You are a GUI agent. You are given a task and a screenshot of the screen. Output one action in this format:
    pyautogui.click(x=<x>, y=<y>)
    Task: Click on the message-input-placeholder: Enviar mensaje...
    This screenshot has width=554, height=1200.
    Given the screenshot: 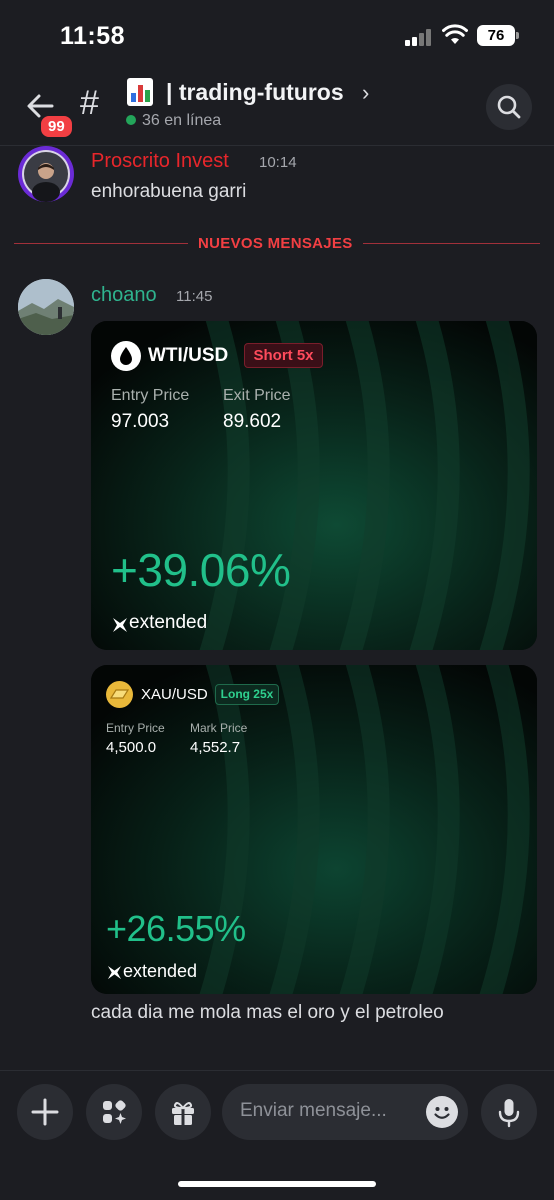 What is the action you would take?
    pyautogui.click(x=313, y=1110)
    